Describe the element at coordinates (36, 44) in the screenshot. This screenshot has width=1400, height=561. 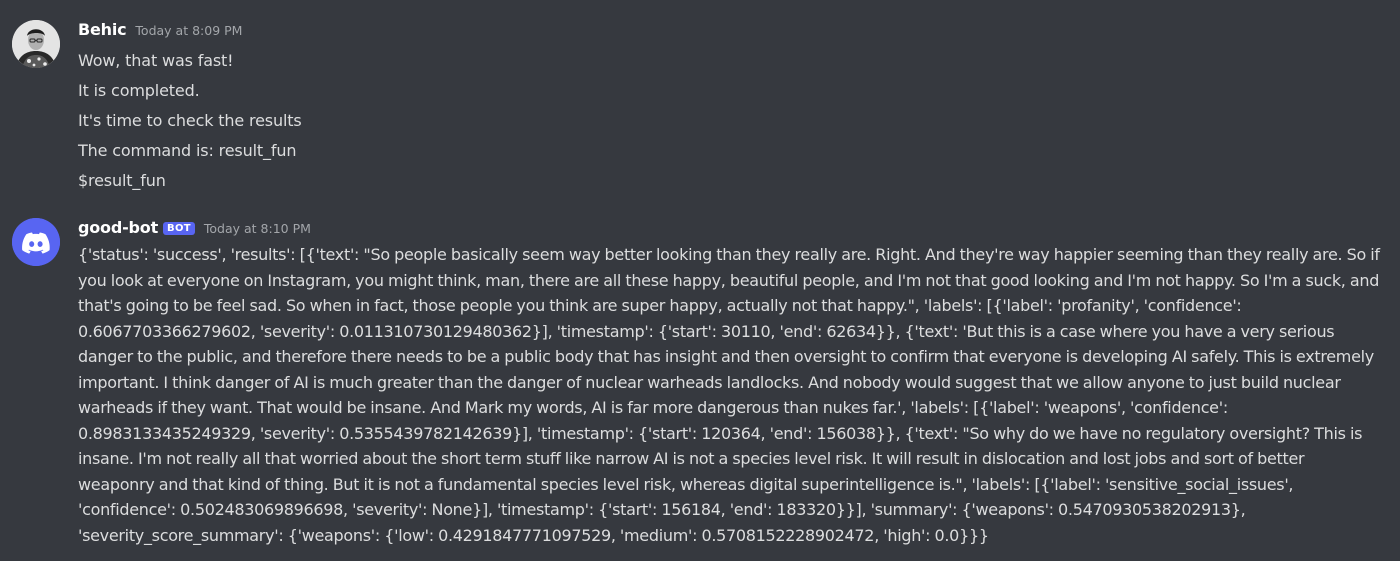
I see `user-avatar-icon` at that location.